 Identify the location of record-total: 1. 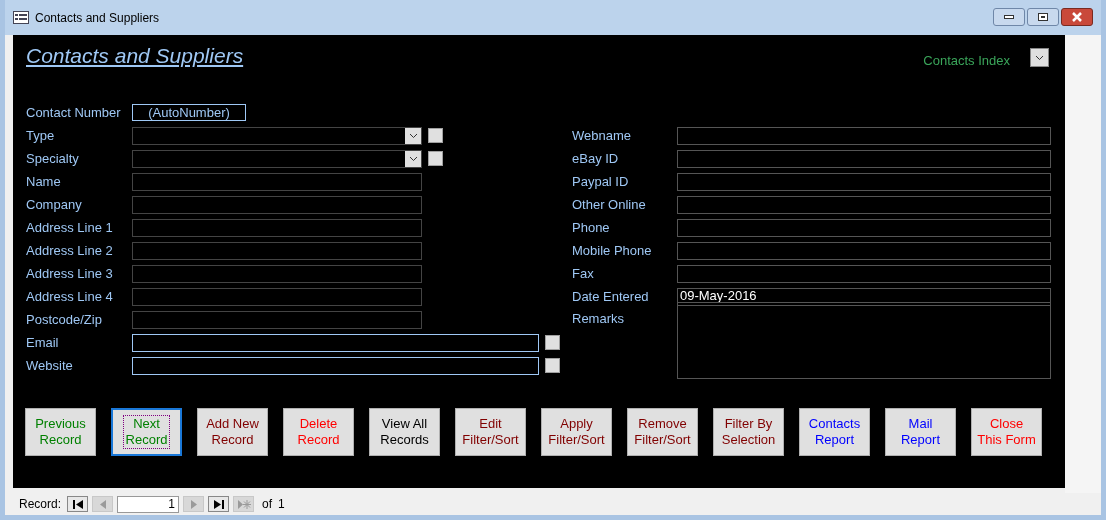
(281, 504).